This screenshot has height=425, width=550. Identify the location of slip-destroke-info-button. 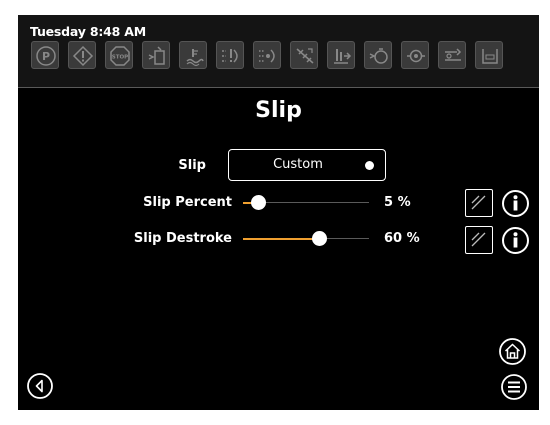
(515, 242).